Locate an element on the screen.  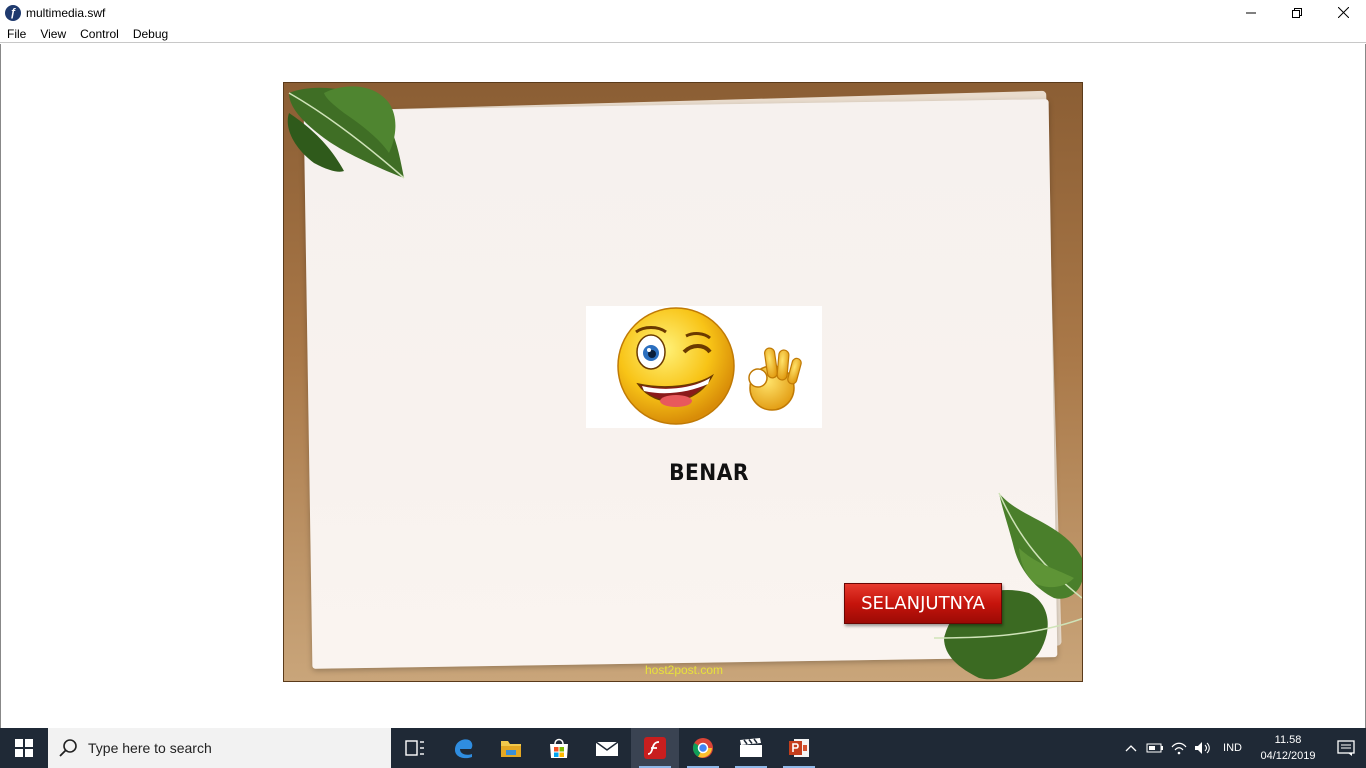
taskbar-store is located at coordinates (559, 748).